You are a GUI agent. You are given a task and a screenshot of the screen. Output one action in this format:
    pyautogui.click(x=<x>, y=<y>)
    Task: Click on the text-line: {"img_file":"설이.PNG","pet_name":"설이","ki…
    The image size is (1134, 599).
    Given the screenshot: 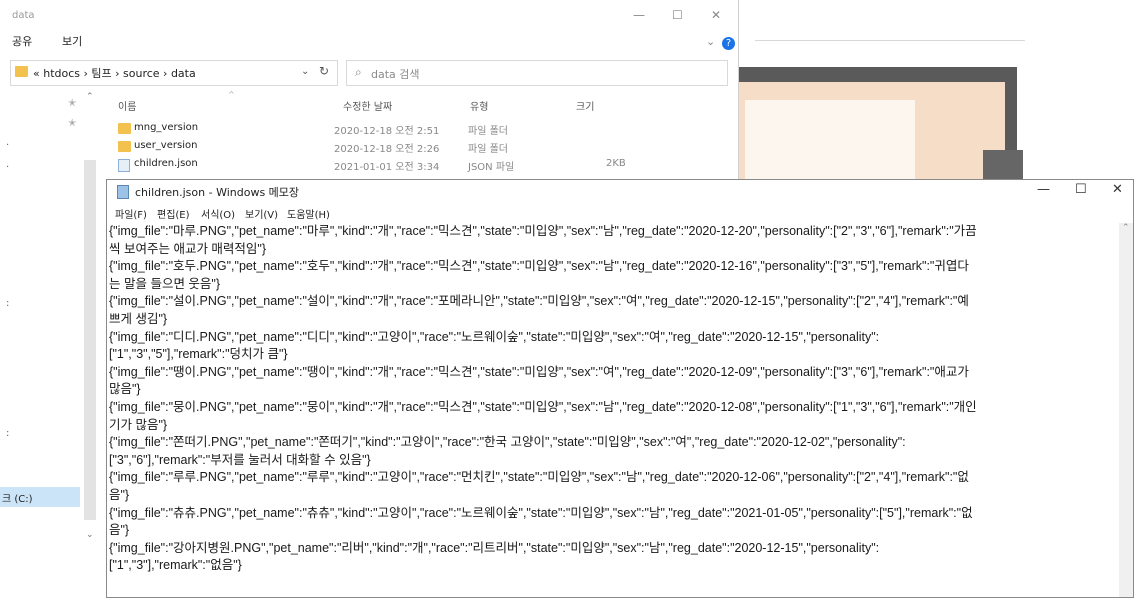 What is the action you would take?
    pyautogui.click(x=539, y=301)
    